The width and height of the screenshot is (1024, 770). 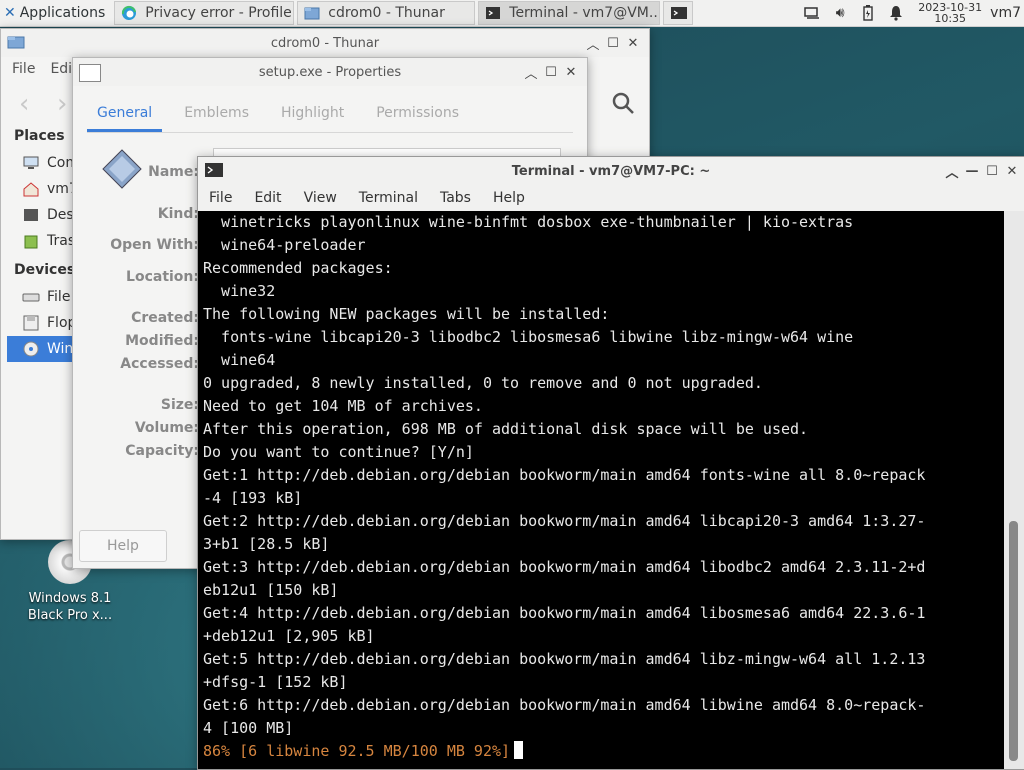 What do you see at coordinates (61, 323) in the screenshot?
I see `sidebar-item-label: Flop` at bounding box center [61, 323].